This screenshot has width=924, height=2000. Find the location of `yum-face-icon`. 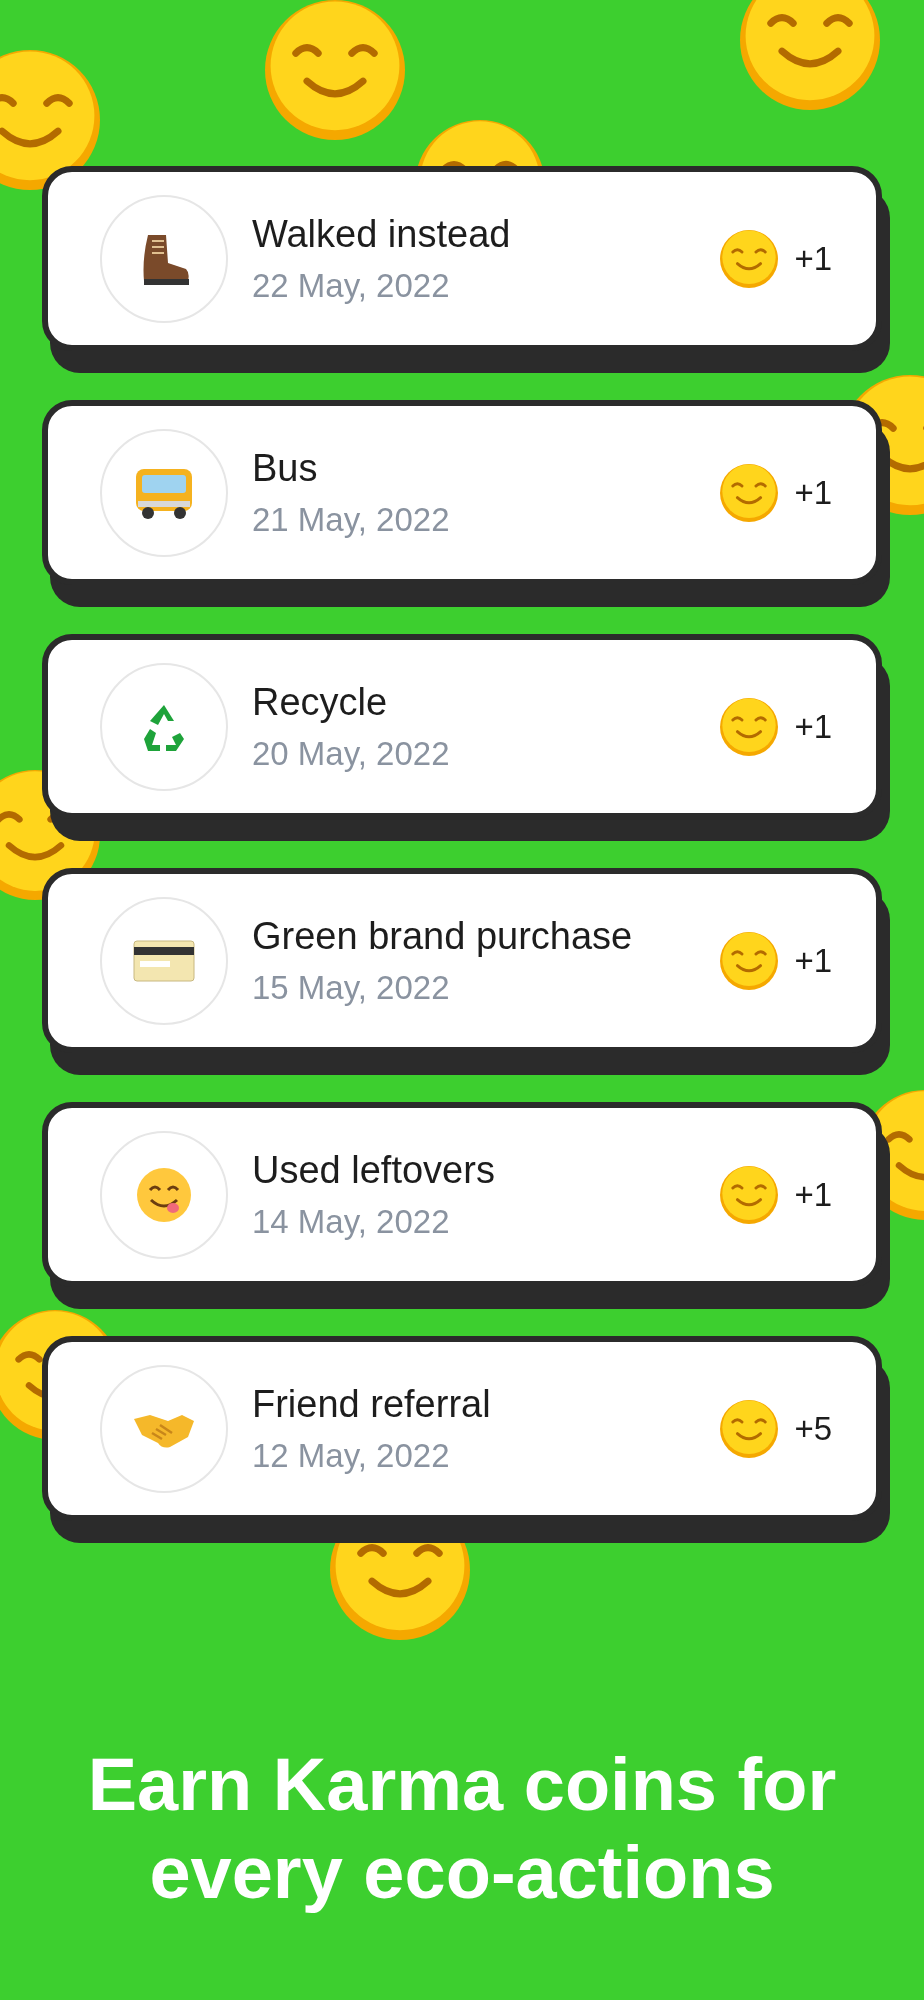

yum-face-icon is located at coordinates (164, 1194).